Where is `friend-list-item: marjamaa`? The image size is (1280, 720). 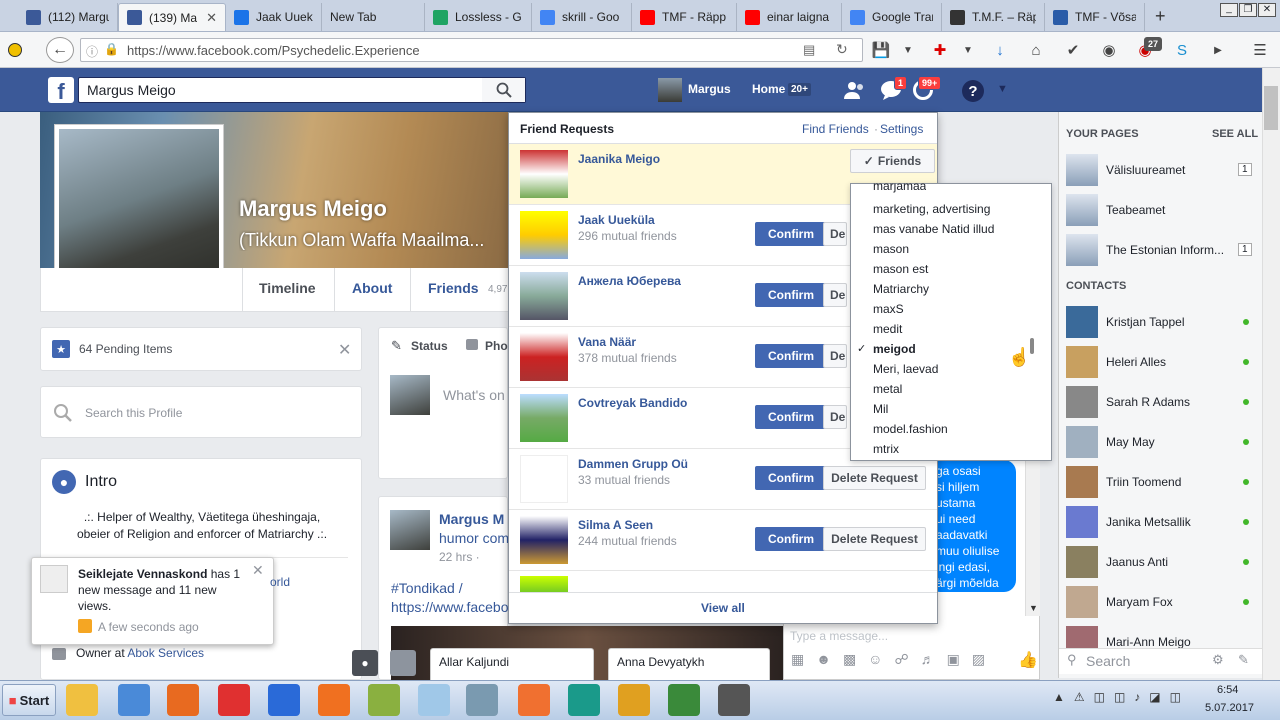
friend-list-item: marjamaa is located at coordinates (899, 188).